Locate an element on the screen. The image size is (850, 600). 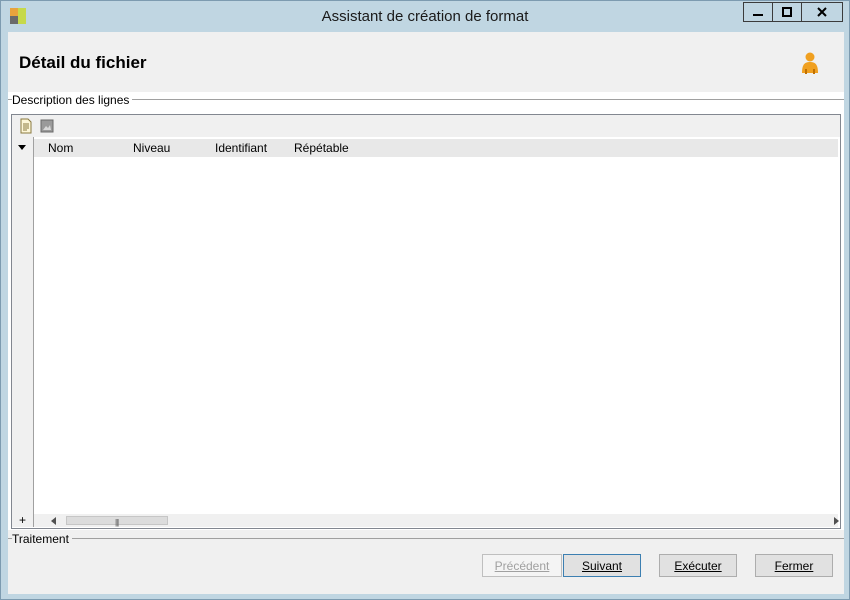
execute-button: Exécuter is located at coordinates (698, 565).